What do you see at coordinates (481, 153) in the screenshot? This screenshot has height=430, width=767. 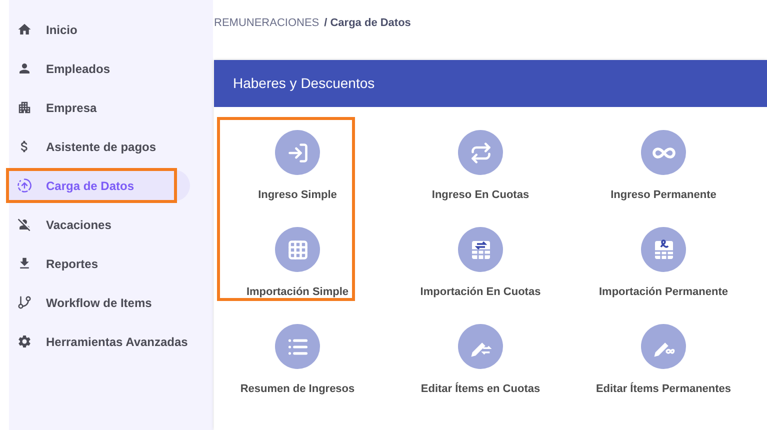 I see `repeat-icon` at bounding box center [481, 153].